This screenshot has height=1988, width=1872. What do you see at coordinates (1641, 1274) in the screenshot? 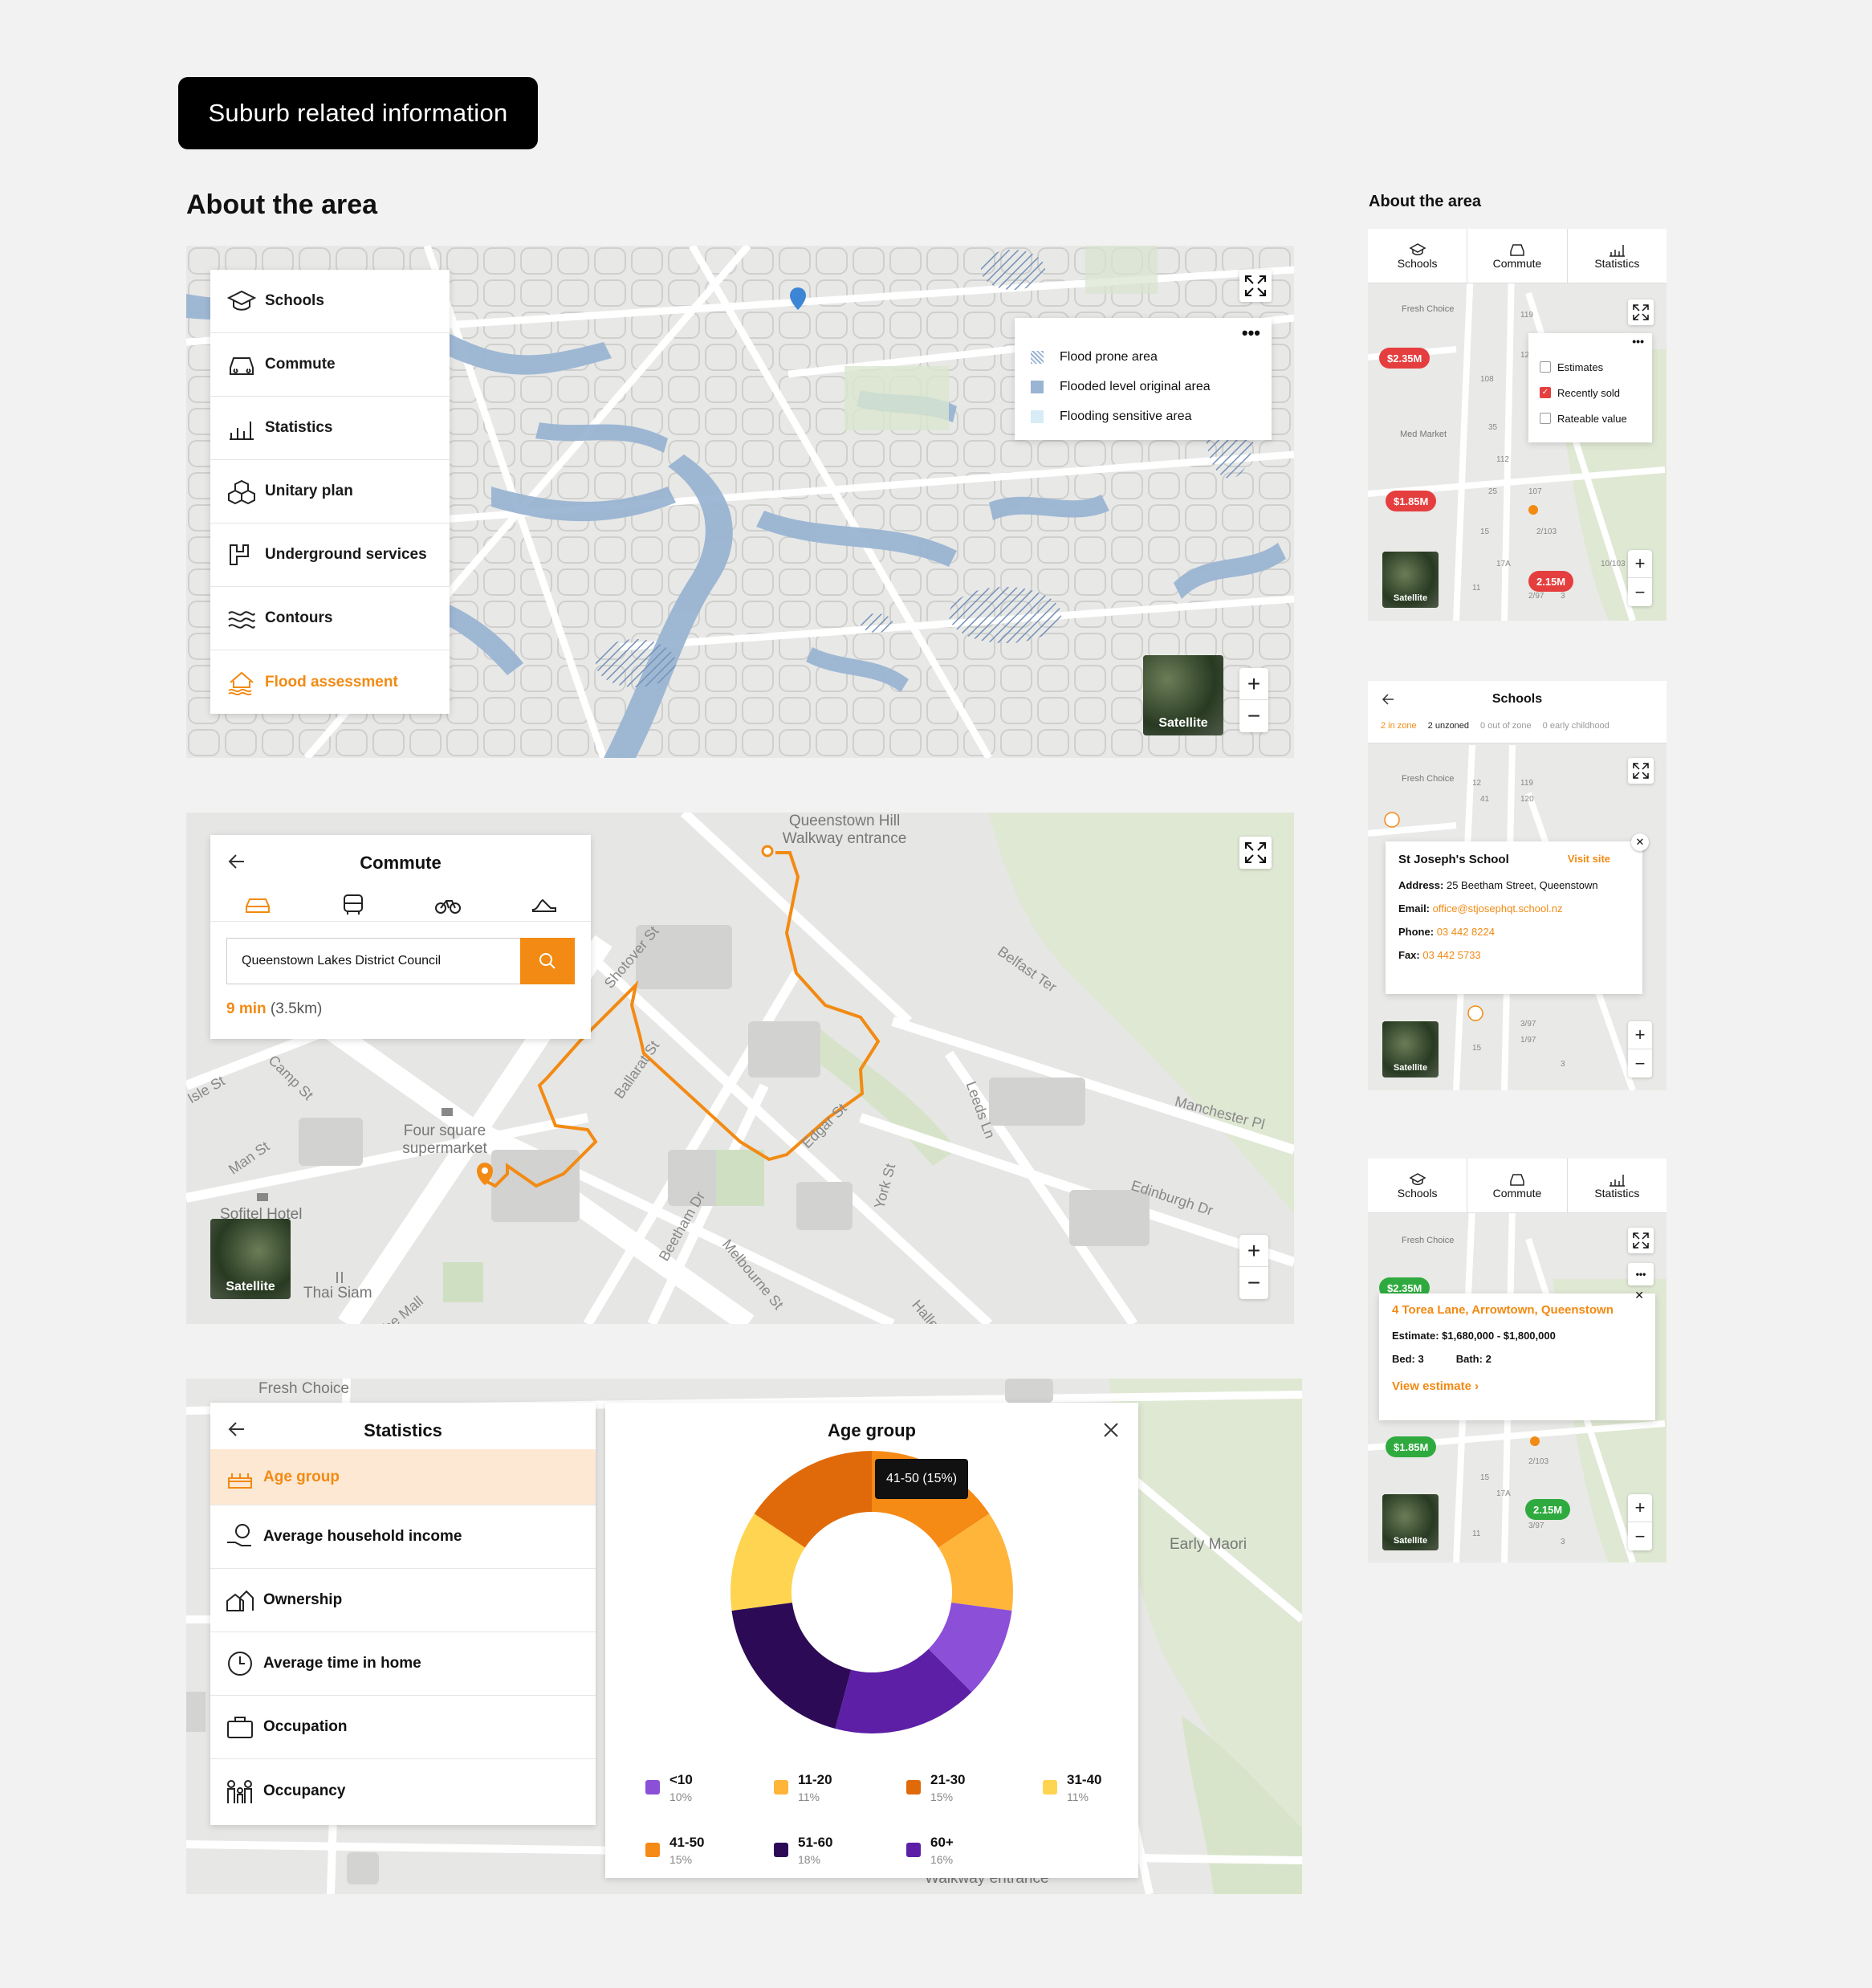
I see `more-button: •••` at bounding box center [1641, 1274].